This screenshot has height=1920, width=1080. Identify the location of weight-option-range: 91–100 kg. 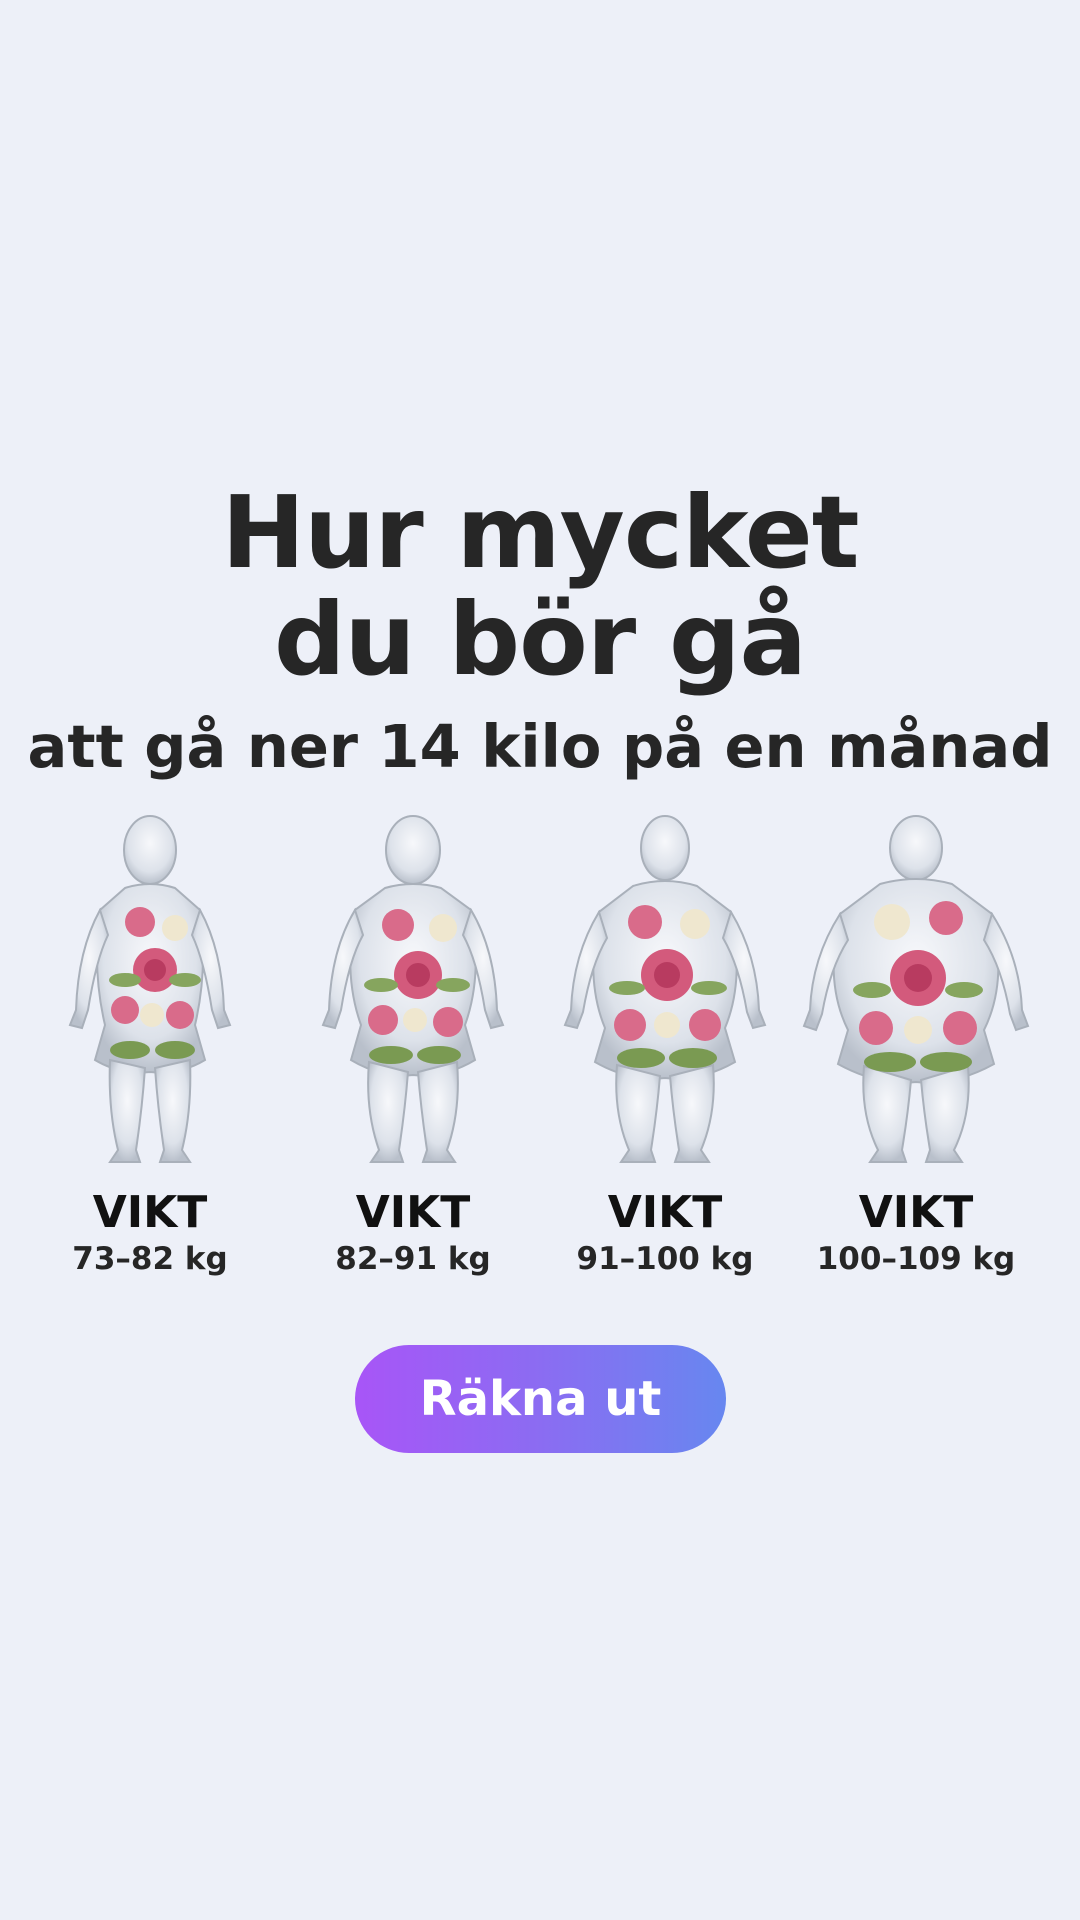
(665, 1259).